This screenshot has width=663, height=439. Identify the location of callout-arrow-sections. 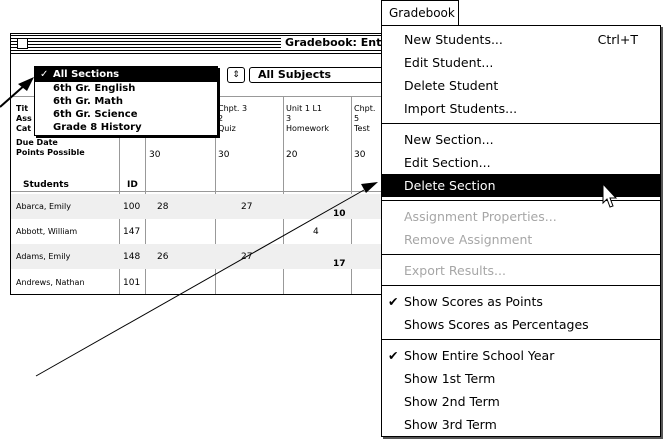
(17, 92).